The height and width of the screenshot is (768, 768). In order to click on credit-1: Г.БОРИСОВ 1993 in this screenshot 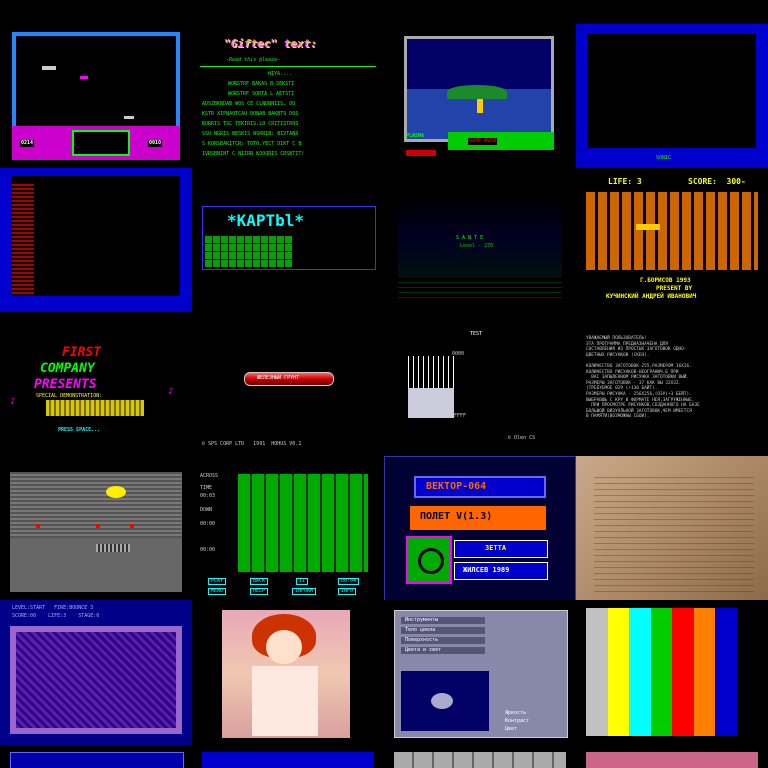, I will do `click(665, 280)`.